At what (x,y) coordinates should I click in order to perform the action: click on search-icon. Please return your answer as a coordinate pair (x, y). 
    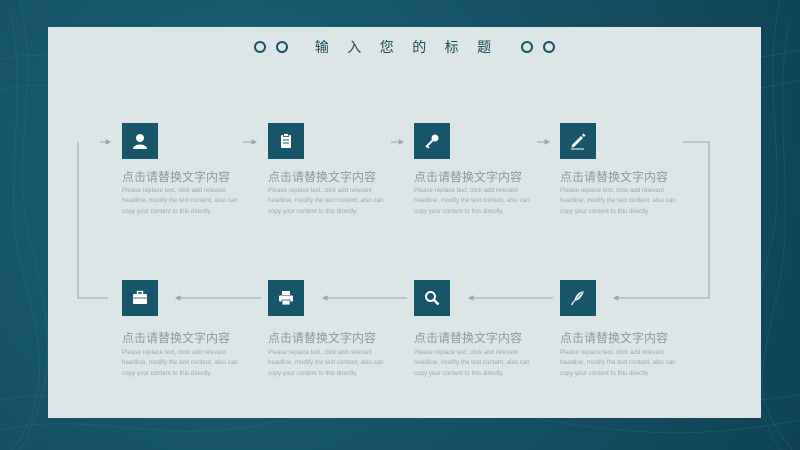
    Looking at the image, I should click on (432, 298).